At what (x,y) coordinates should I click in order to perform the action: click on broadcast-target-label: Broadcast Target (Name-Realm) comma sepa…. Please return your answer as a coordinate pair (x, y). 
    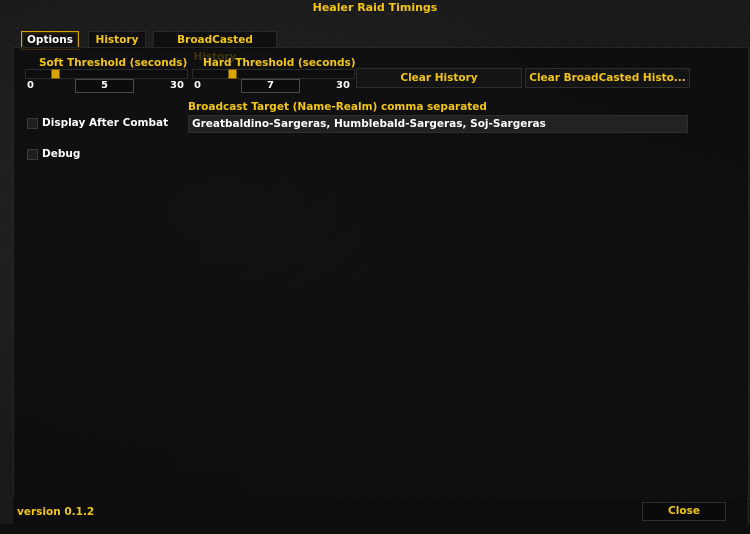
    Looking at the image, I should click on (337, 107).